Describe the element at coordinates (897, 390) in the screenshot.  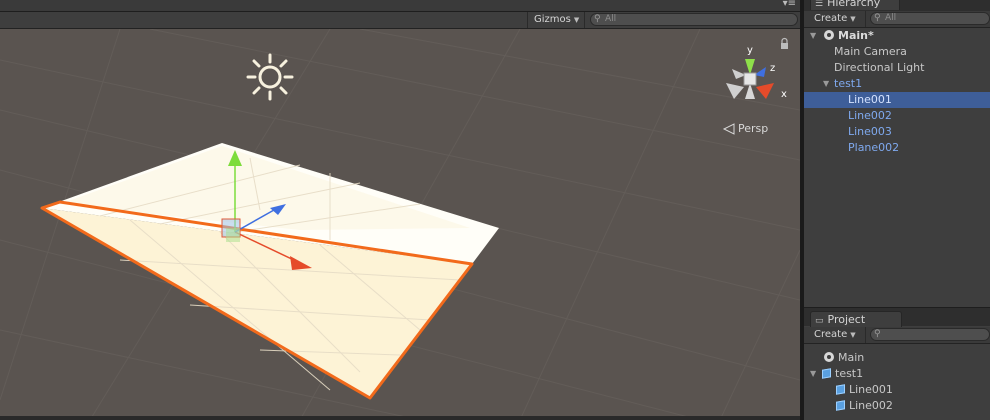
I see `project-row-line001: Line001` at that location.